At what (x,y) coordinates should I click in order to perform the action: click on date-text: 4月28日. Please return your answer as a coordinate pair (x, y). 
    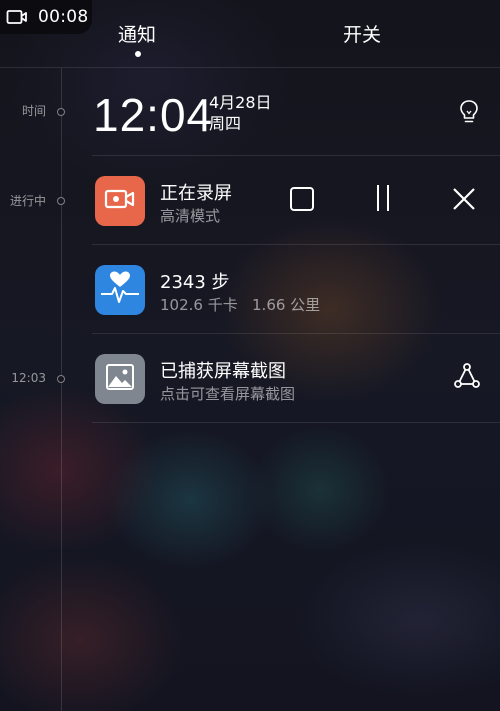
    Looking at the image, I should click on (240, 102).